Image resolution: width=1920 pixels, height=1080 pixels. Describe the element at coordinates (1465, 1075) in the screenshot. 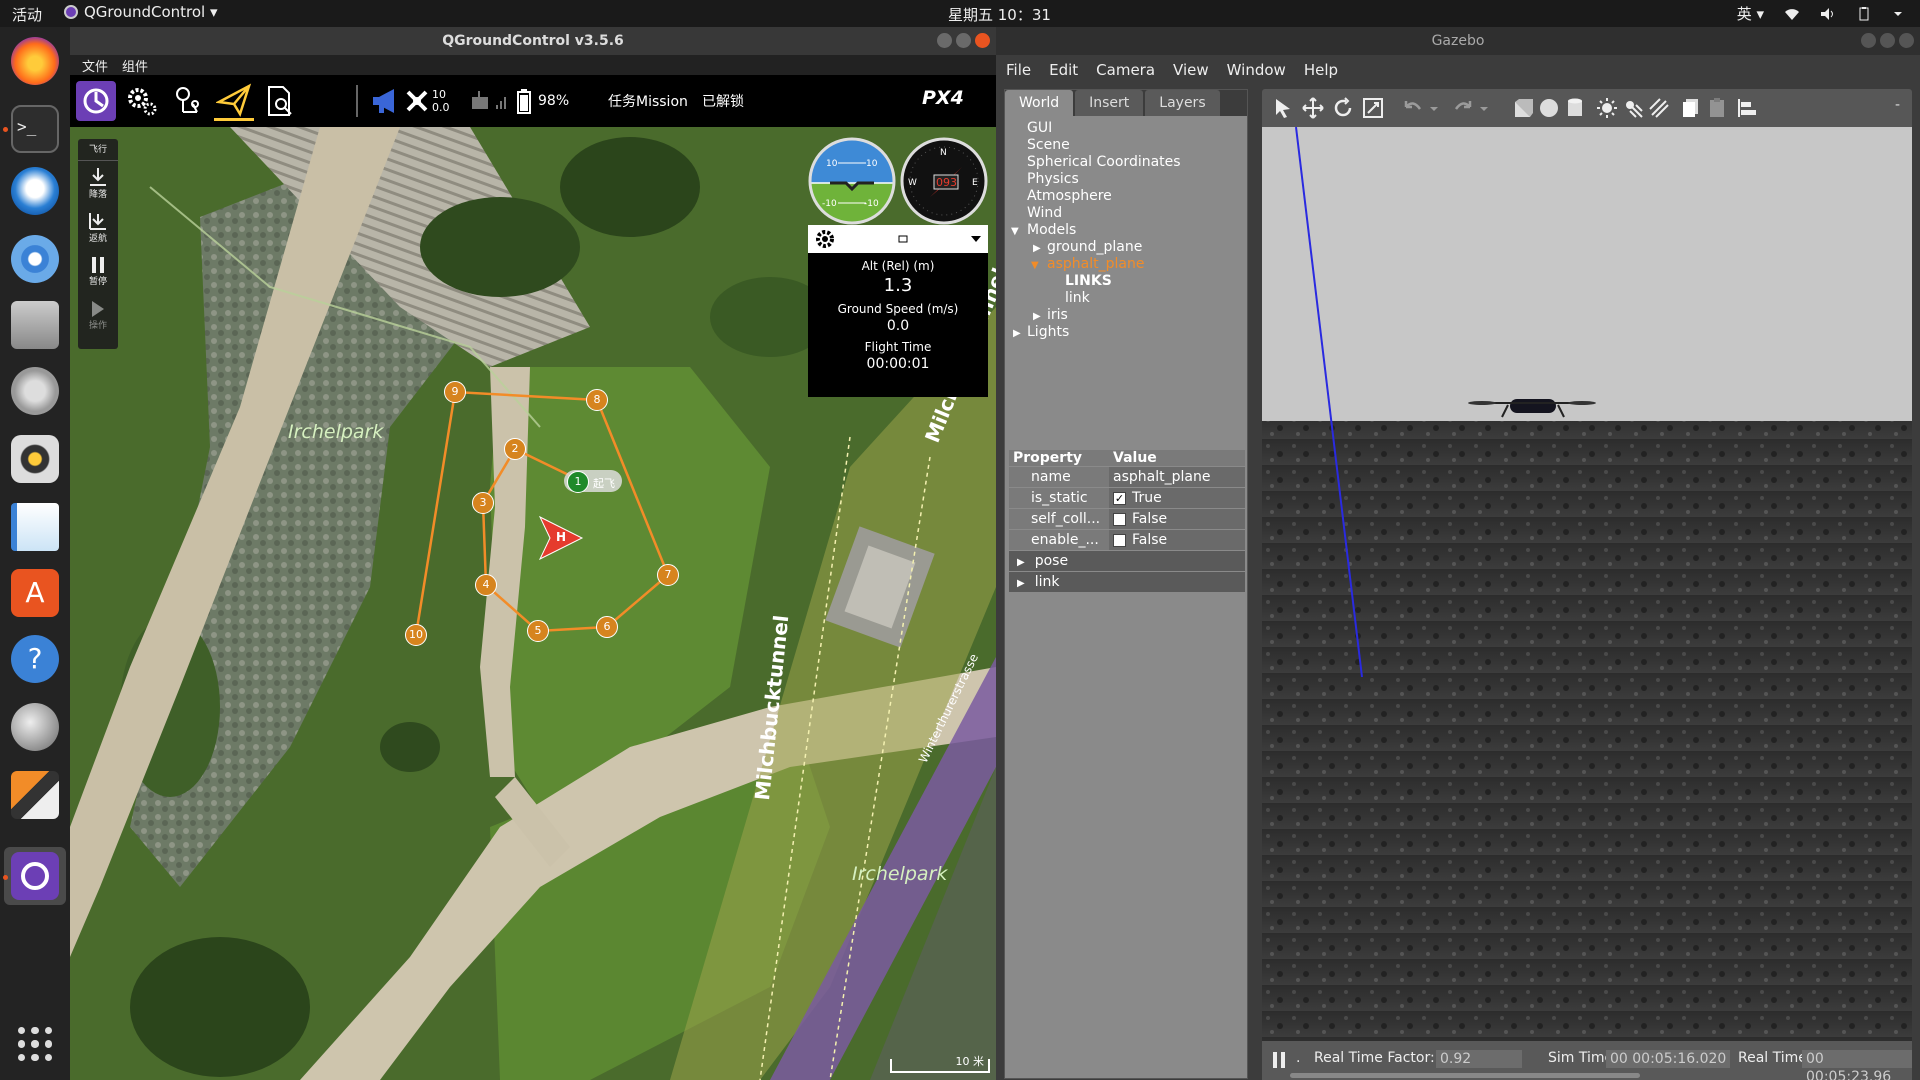

I see `horizontal-scrollbar` at that location.